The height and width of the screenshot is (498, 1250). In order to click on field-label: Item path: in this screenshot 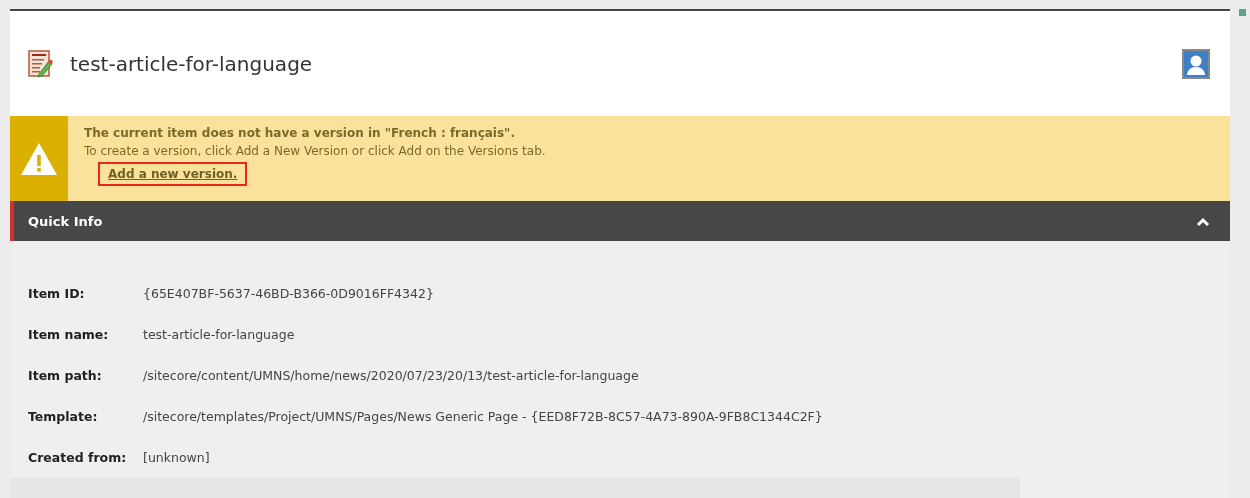, I will do `click(65, 375)`.